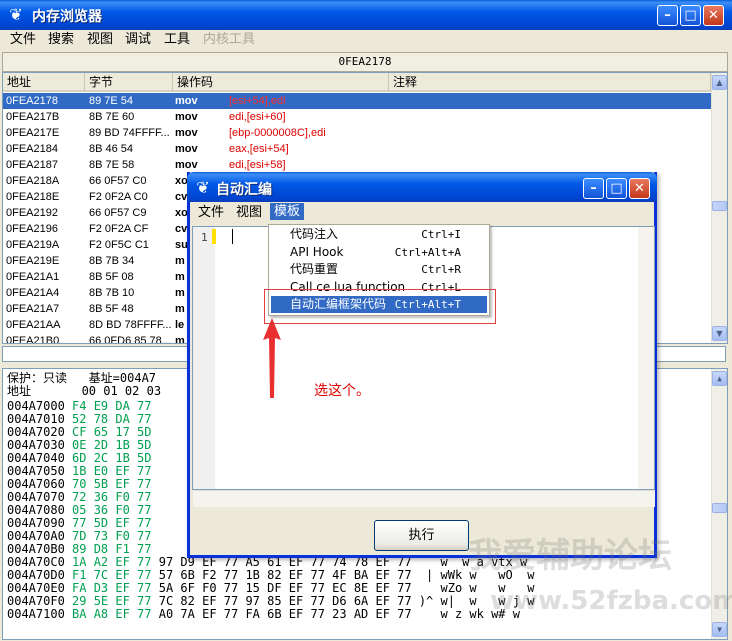 The width and height of the screenshot is (732, 641). I want to click on menu-search: 搜索, so click(61, 39).